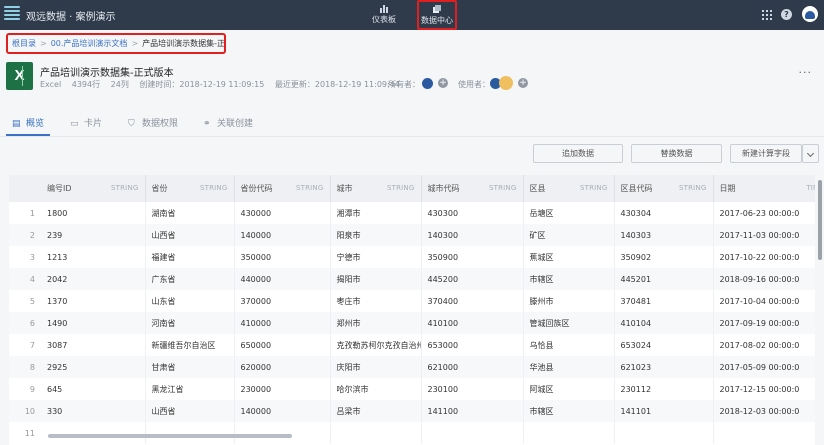  What do you see at coordinates (764, 235) in the screenshot?
I see `table-cell: 2017-11-03 00:00:0` at bounding box center [764, 235].